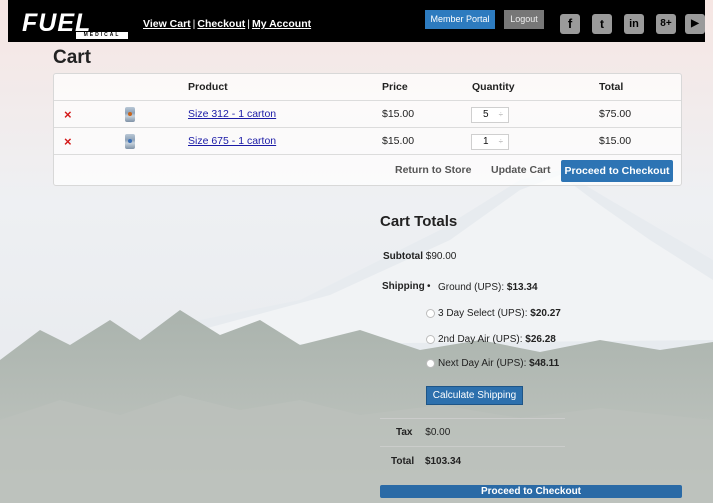 The width and height of the screenshot is (713, 503). What do you see at coordinates (438, 432) in the screenshot?
I see `tax-value: $0.00` at bounding box center [438, 432].